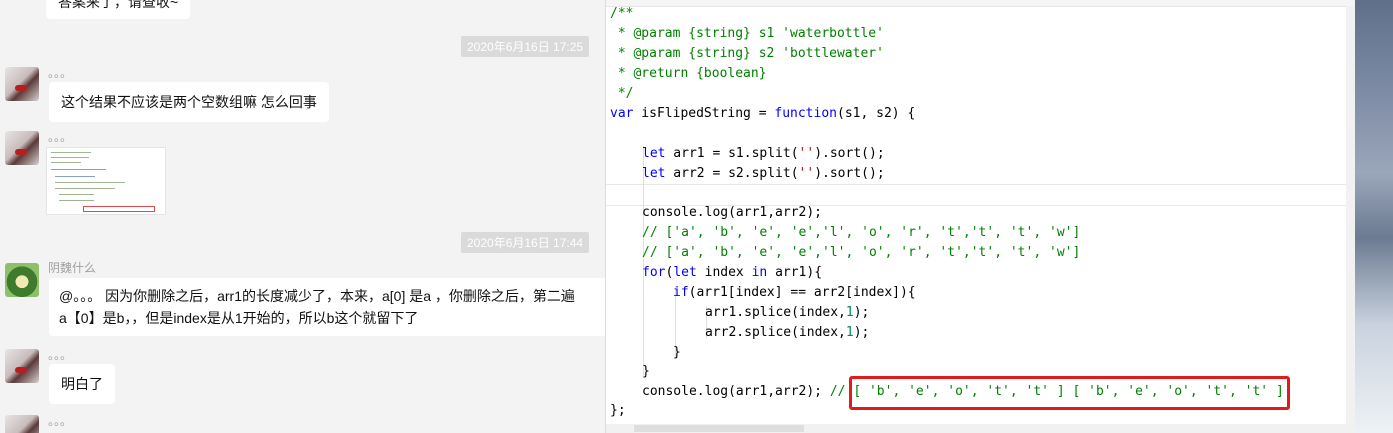 Image resolution: width=1393 pixels, height=433 pixels. What do you see at coordinates (688, 73) in the screenshot?
I see `code-line: * @return {boolean}` at bounding box center [688, 73].